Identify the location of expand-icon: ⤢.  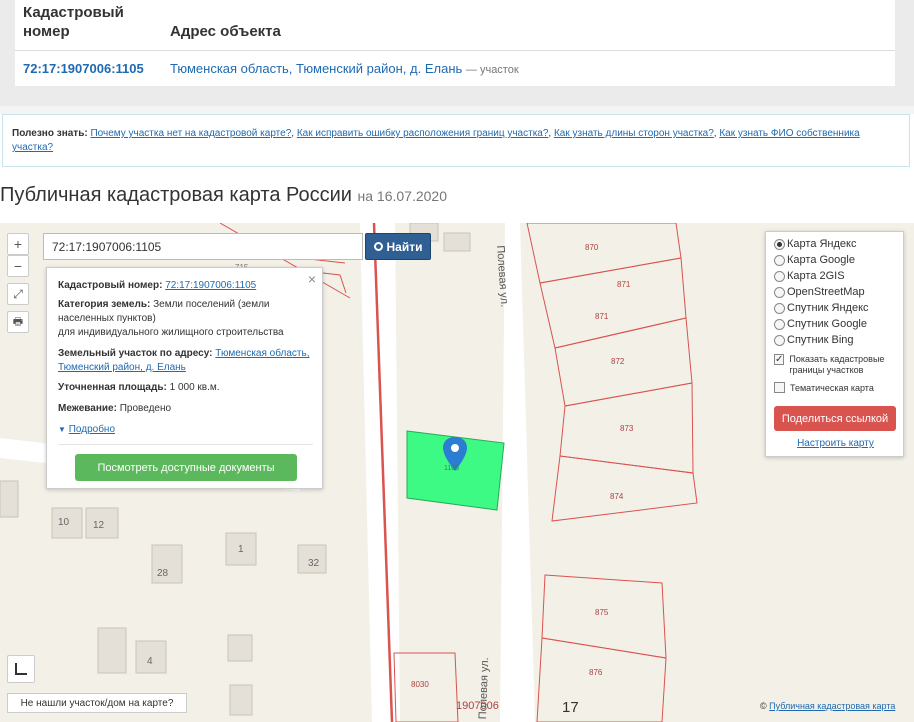
(18, 293).